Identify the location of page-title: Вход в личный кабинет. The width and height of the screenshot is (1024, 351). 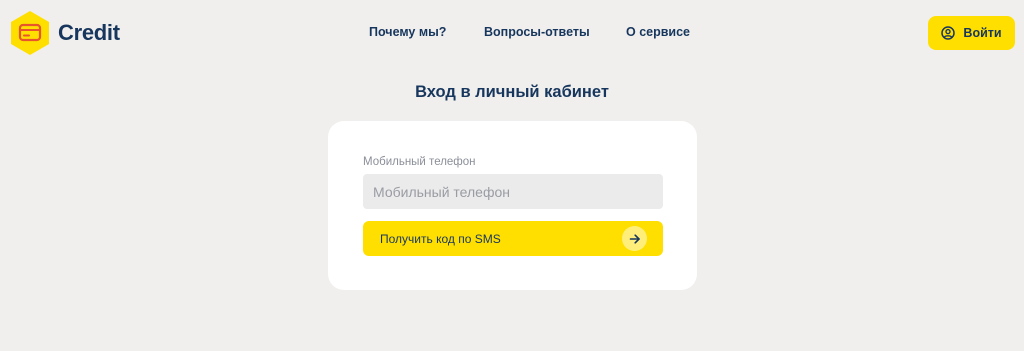
(512, 92).